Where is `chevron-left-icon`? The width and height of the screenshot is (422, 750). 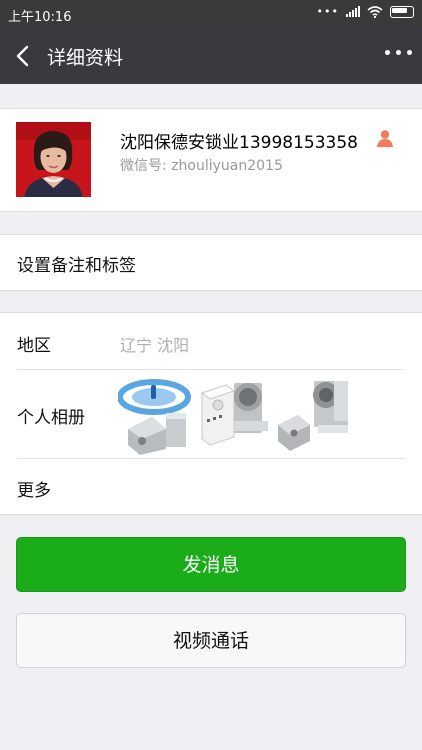 chevron-left-icon is located at coordinates (24, 56).